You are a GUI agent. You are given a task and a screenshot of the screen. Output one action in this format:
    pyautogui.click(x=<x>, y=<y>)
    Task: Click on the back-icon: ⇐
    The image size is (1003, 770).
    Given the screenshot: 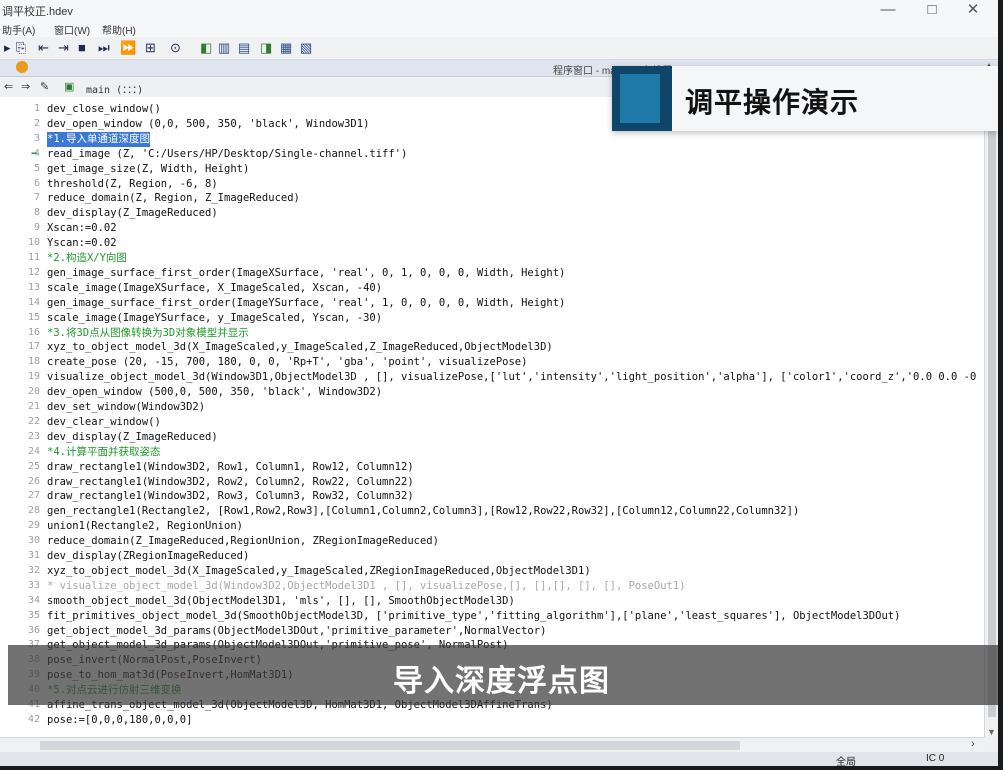 What is the action you would take?
    pyautogui.click(x=8, y=86)
    